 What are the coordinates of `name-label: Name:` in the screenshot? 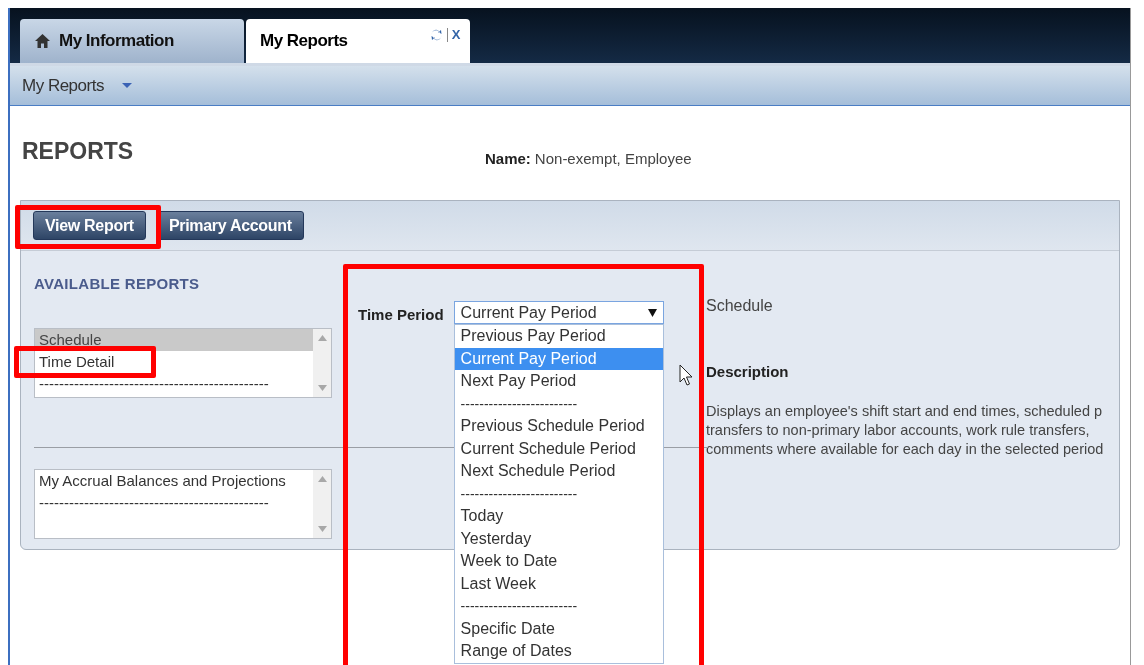 It's located at (508, 159).